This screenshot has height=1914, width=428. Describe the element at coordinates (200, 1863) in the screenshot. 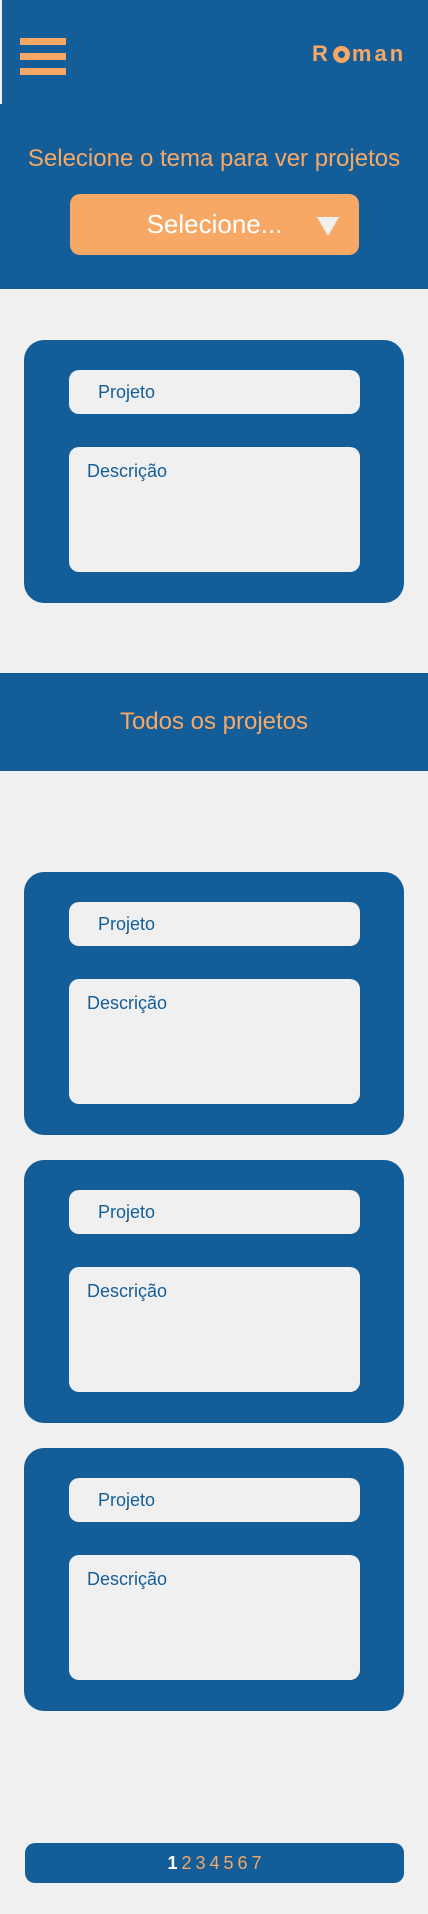

I see `page-link: 3` at that location.